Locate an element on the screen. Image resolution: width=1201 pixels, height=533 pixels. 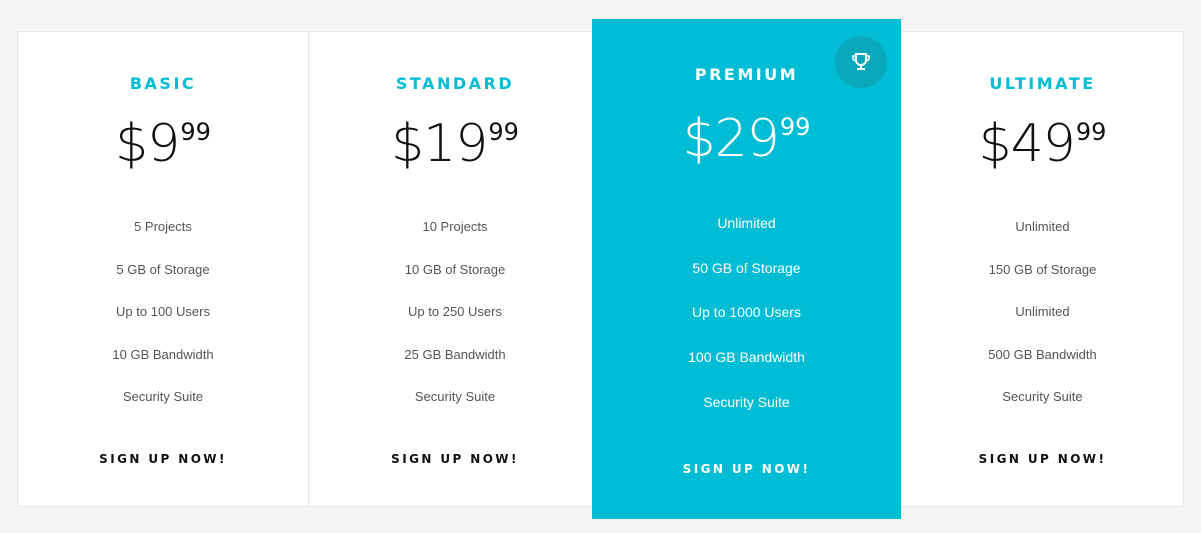
feature-item: 5 GB of Storage is located at coordinates (163, 269).